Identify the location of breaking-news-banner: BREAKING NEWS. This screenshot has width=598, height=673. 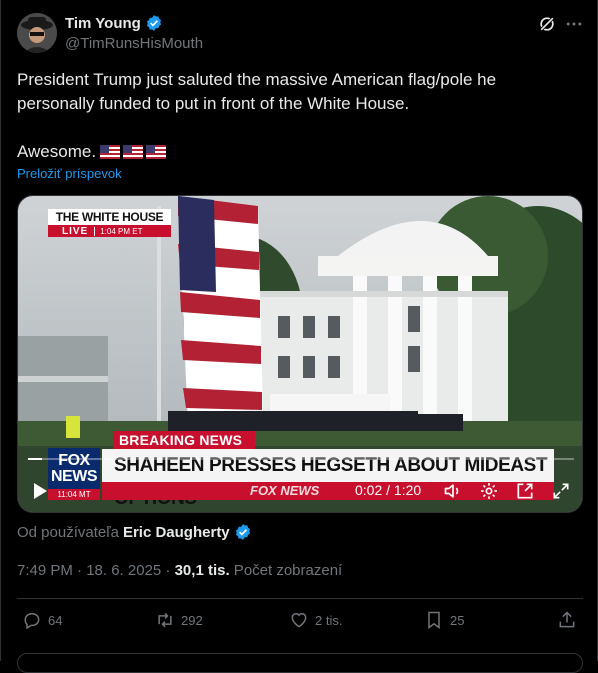
(184, 440).